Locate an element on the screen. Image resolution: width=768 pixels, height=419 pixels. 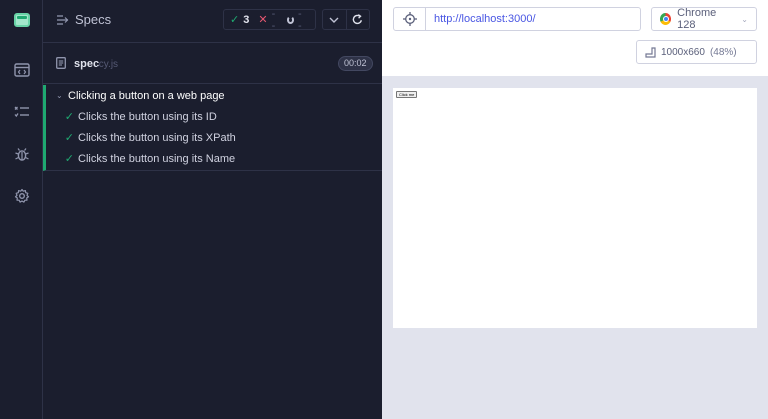
spec-file-row: spec .cy.js 00:02 is located at coordinates (212, 64).